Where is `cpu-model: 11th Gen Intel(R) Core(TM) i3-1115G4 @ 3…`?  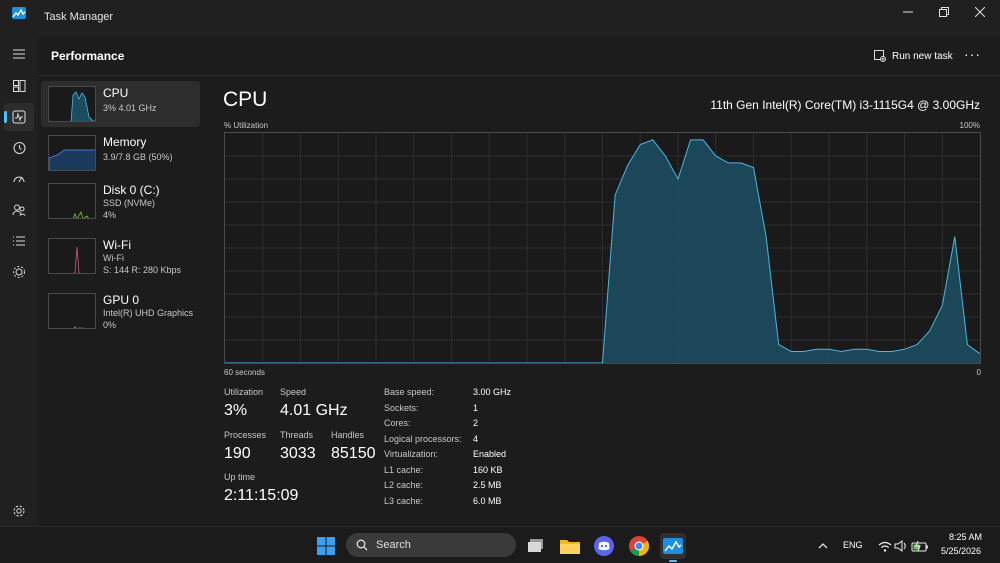 cpu-model: 11th Gen Intel(R) Core(TM) i3-1115G4 @ 3… is located at coordinates (845, 105).